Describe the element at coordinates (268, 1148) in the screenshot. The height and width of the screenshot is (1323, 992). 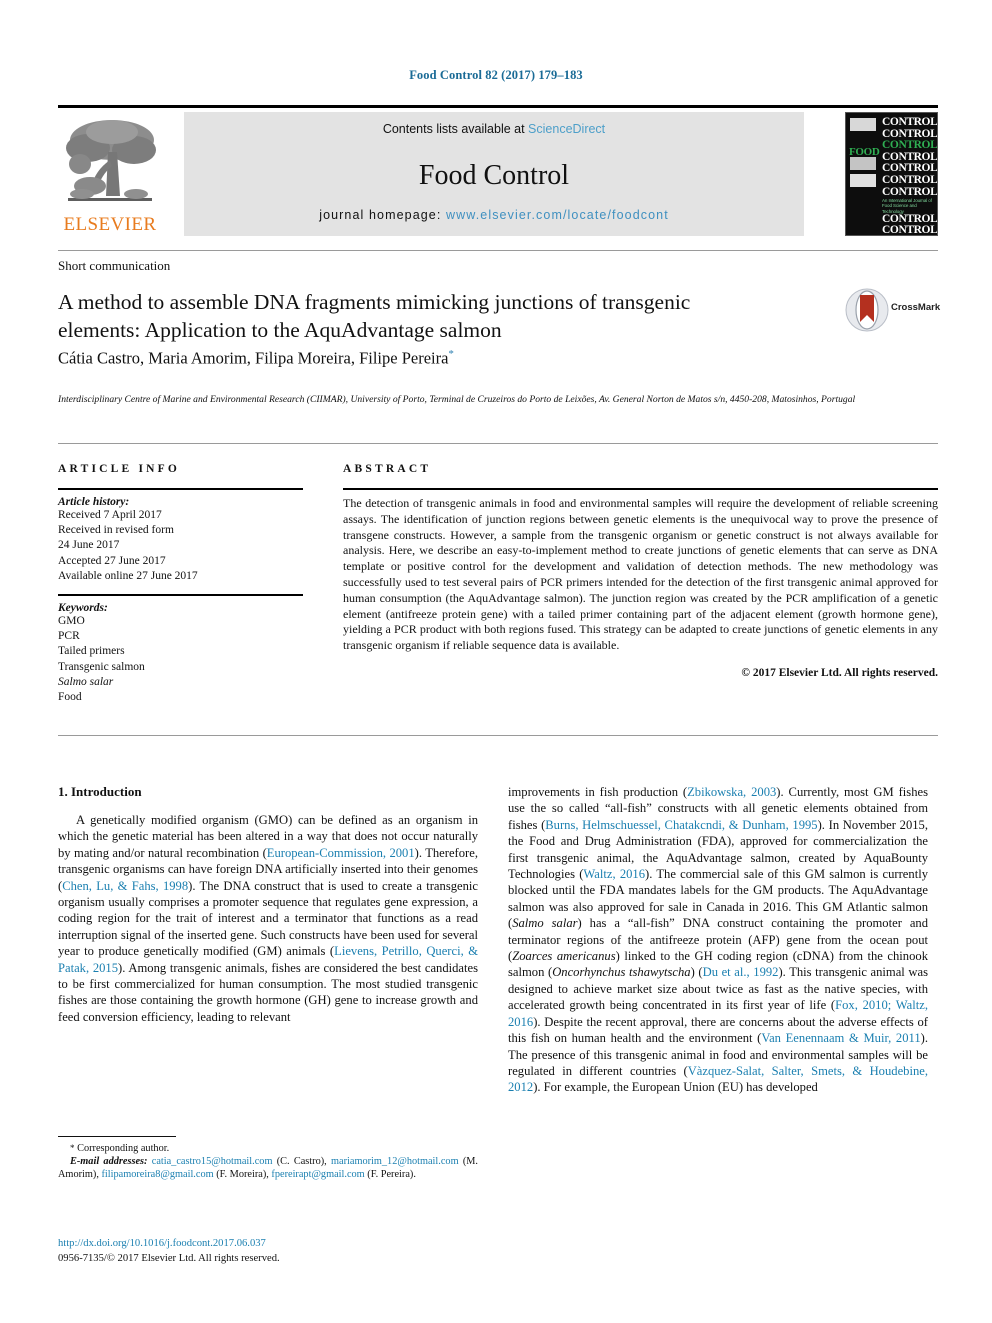
I see `corresponding-author-note: * Corresponding author.` at that location.